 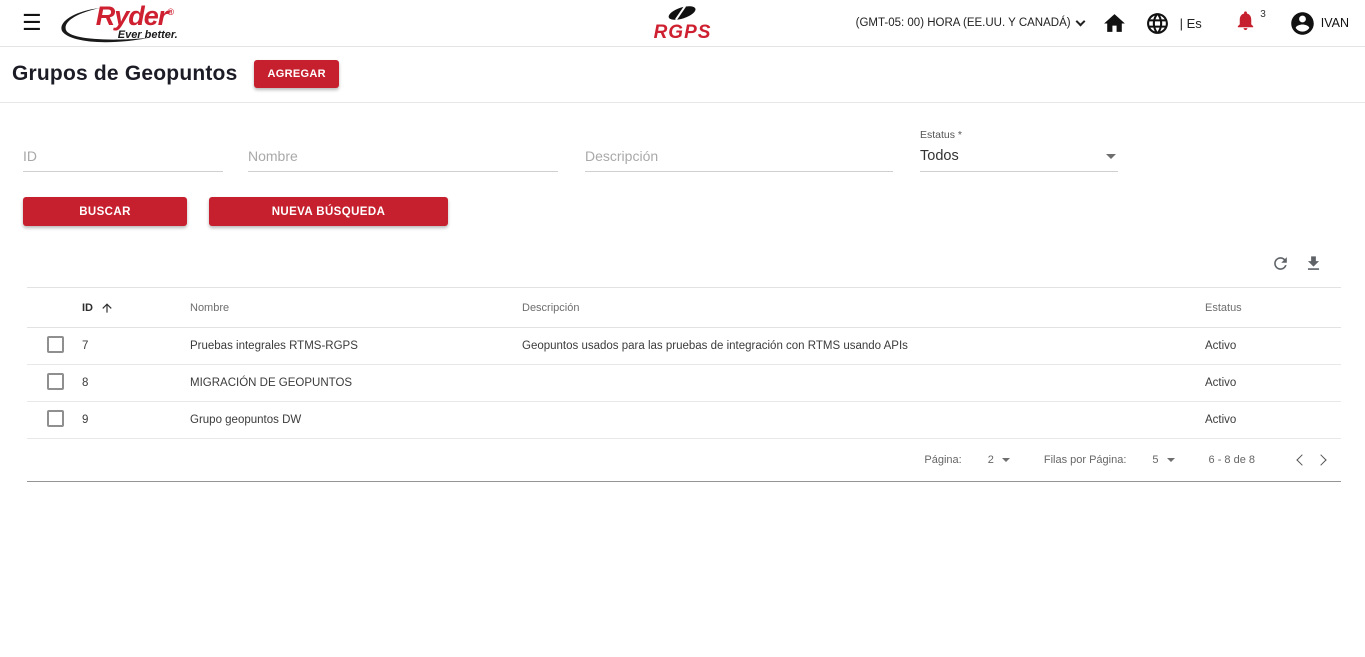 What do you see at coordinates (990, 460) in the screenshot?
I see `page-value: 2` at bounding box center [990, 460].